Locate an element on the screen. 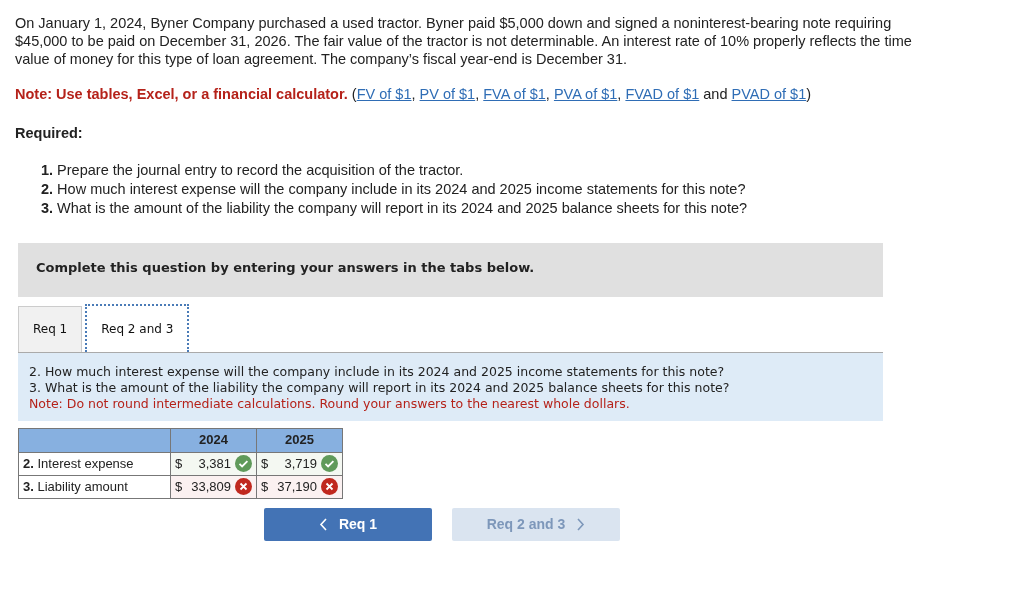  chevron-right-icon is located at coordinates (581, 524).